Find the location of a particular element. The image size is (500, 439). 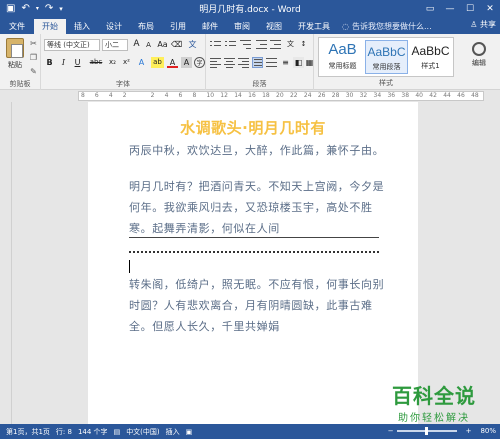

zoom-slider-thumb is located at coordinates (426, 431).